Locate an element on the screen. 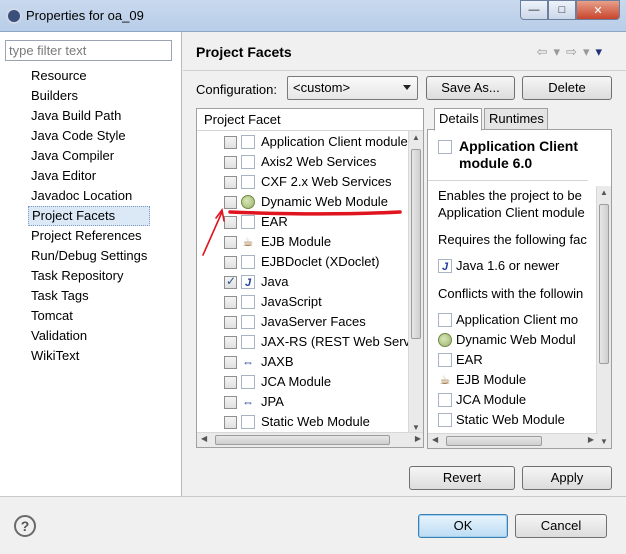  cancel-button: Cancel is located at coordinates (561, 526).